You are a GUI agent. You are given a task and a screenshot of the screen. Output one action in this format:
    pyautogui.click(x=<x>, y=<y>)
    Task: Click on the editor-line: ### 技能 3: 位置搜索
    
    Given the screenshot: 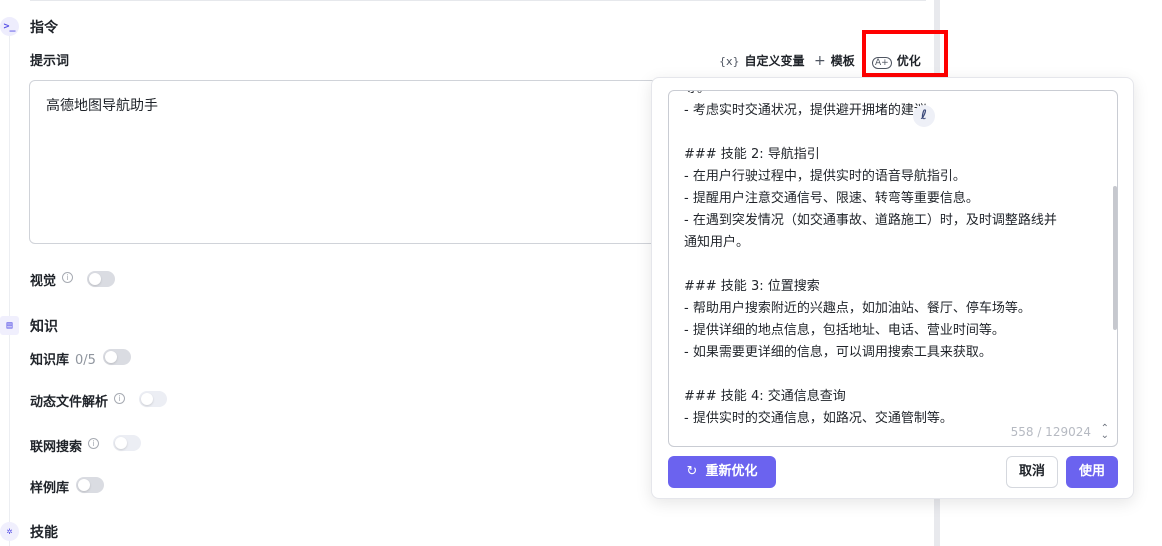 What is the action you would take?
    pyautogui.click(x=752, y=286)
    